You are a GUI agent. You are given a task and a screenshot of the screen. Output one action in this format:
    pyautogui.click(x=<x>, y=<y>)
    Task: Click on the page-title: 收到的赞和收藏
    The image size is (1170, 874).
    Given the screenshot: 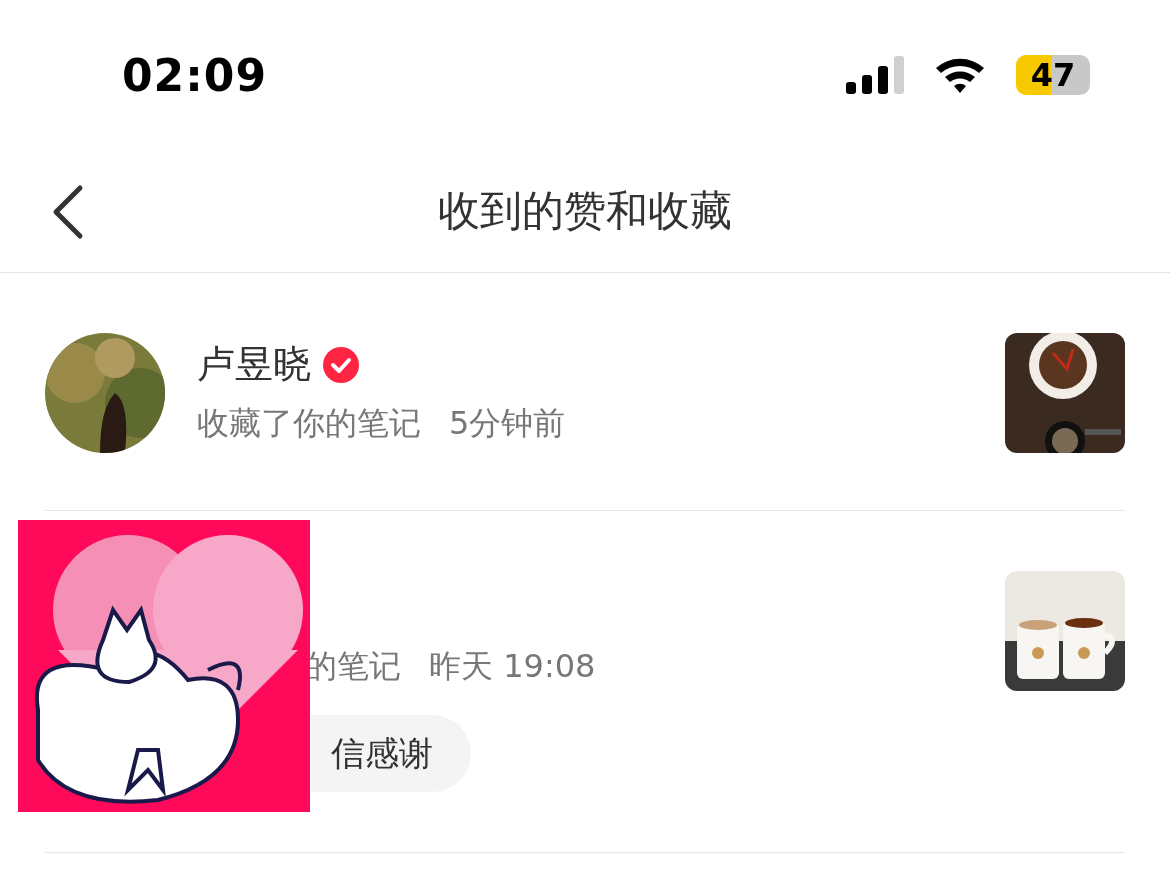 What is the action you would take?
    pyautogui.click(x=585, y=211)
    